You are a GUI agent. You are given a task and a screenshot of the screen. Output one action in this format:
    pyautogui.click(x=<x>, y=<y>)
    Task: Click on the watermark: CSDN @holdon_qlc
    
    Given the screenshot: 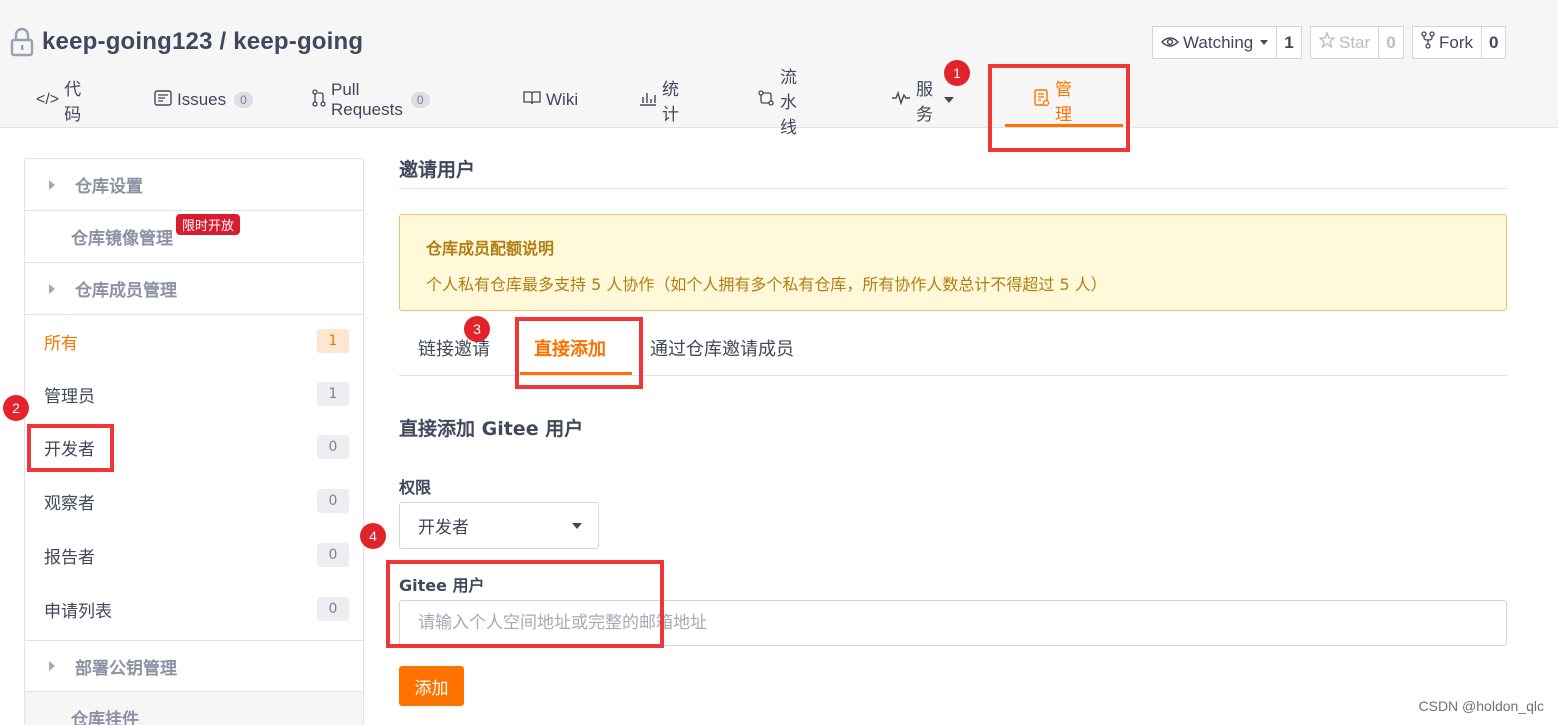 What is the action you would take?
    pyautogui.click(x=1481, y=706)
    